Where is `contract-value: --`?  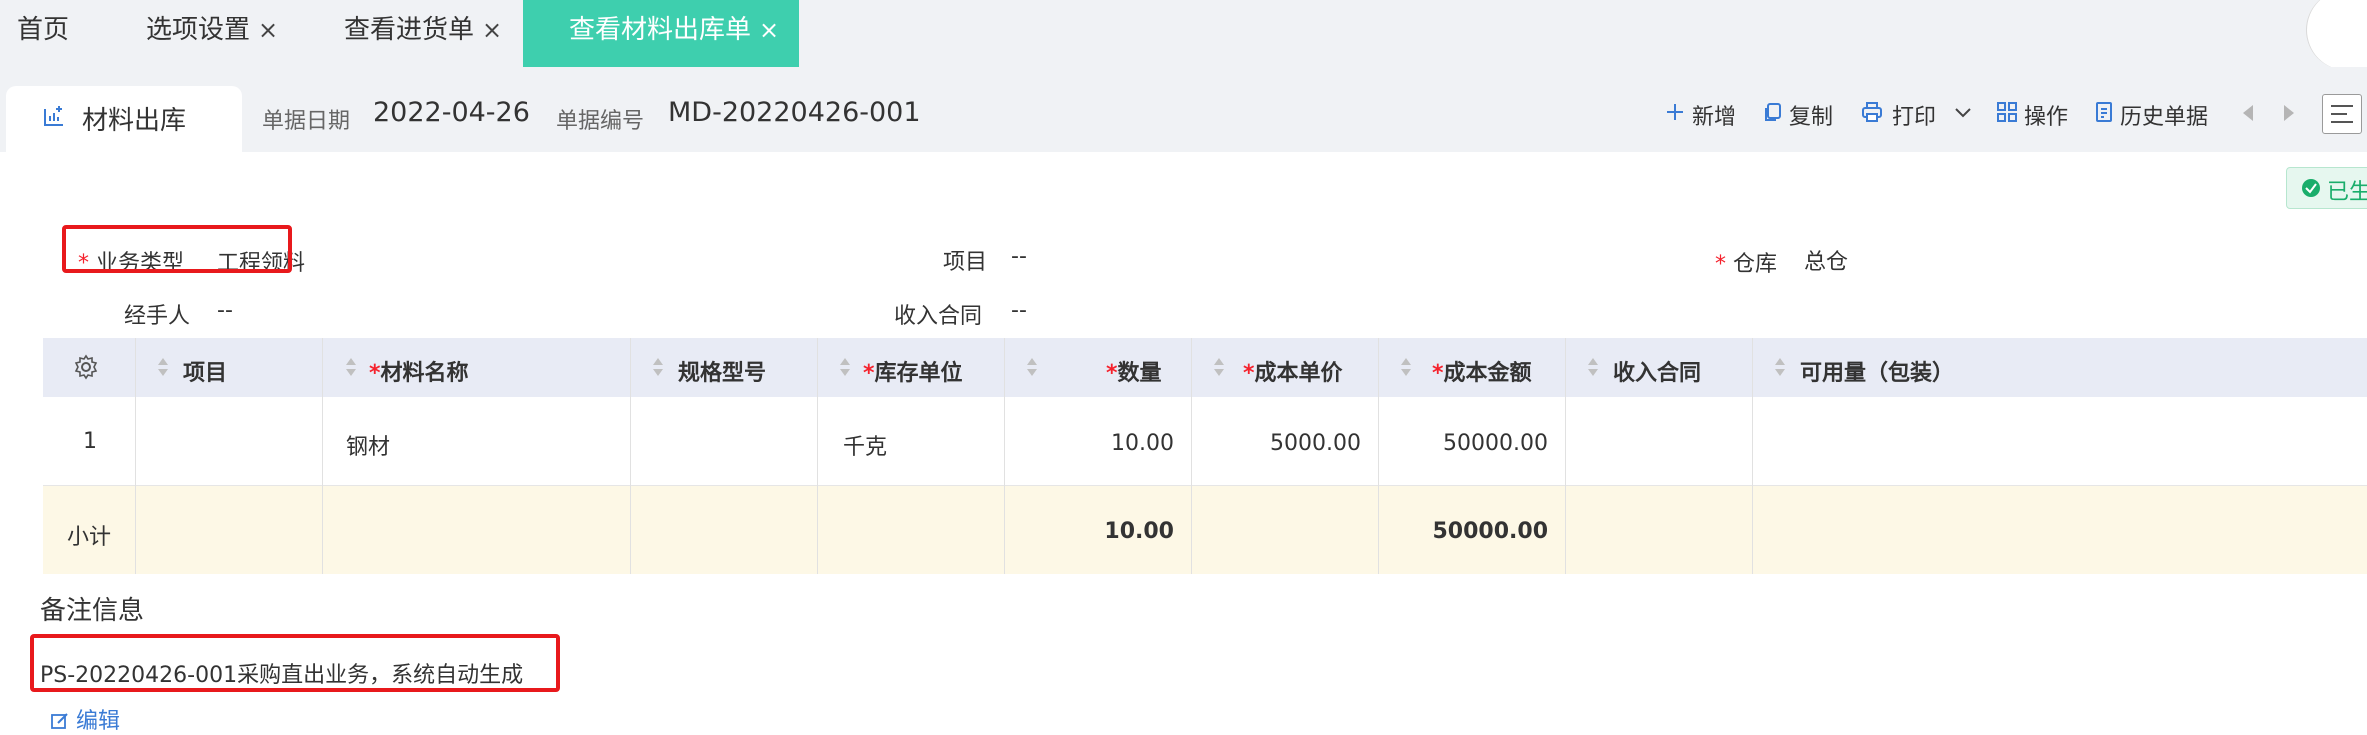 contract-value: -- is located at coordinates (1019, 310).